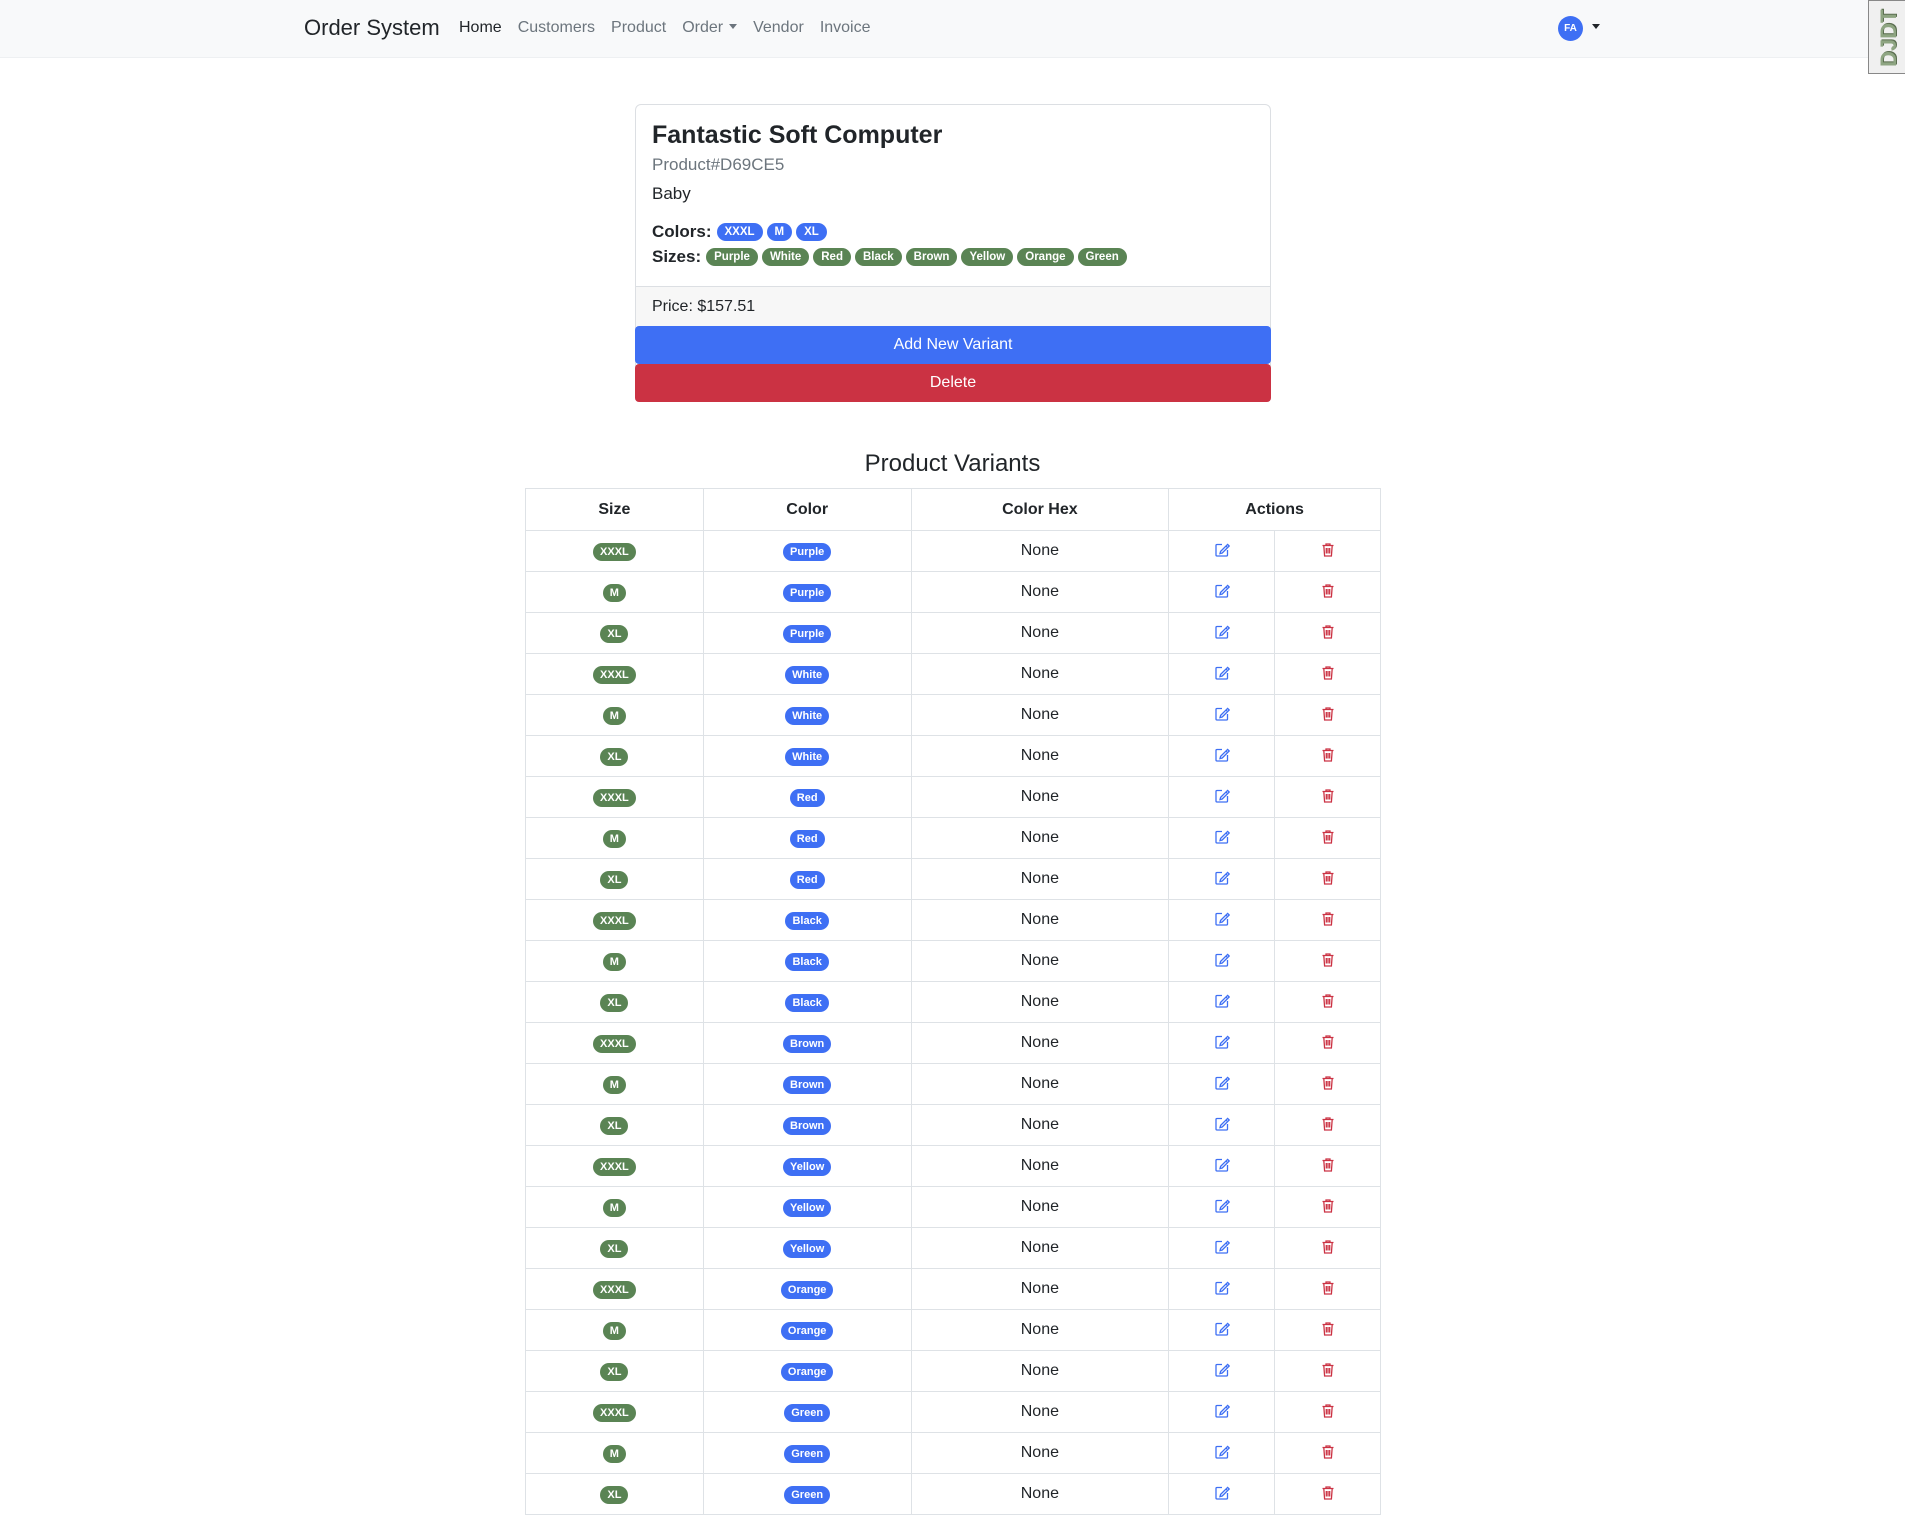 The image size is (1905, 1530). Describe the element at coordinates (807, 592) in the screenshot. I see `color-cell: Purple` at that location.